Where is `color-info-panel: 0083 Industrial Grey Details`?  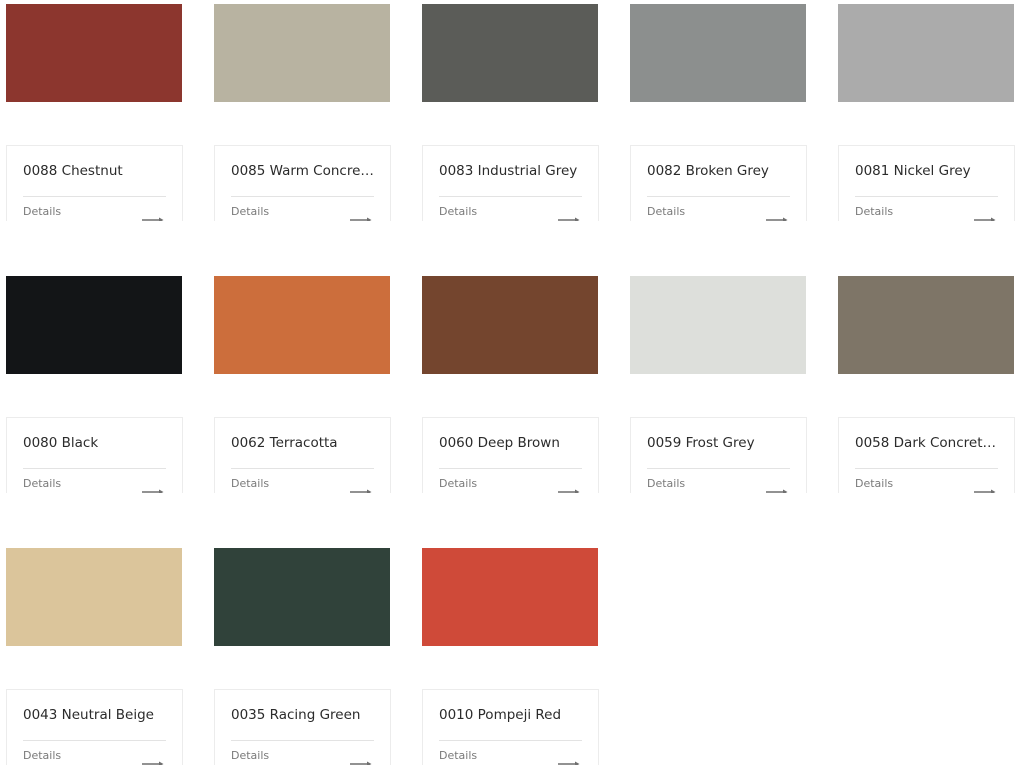
color-info-panel: 0083 Industrial Grey Details is located at coordinates (510, 183).